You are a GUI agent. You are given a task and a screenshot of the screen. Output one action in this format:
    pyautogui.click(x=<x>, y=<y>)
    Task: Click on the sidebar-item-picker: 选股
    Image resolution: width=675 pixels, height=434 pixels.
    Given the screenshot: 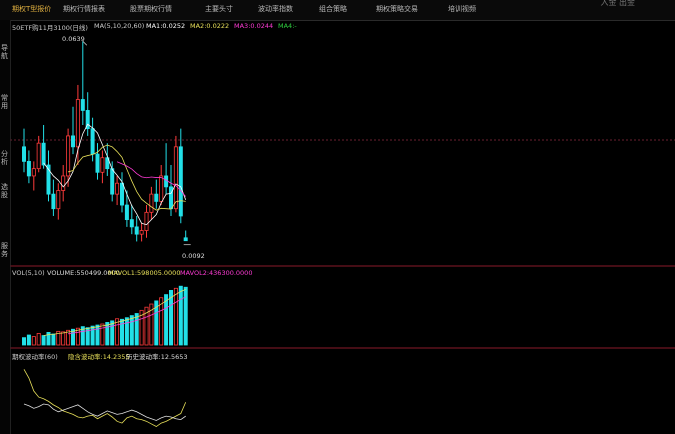 What is the action you would take?
    pyautogui.click(x=5, y=191)
    